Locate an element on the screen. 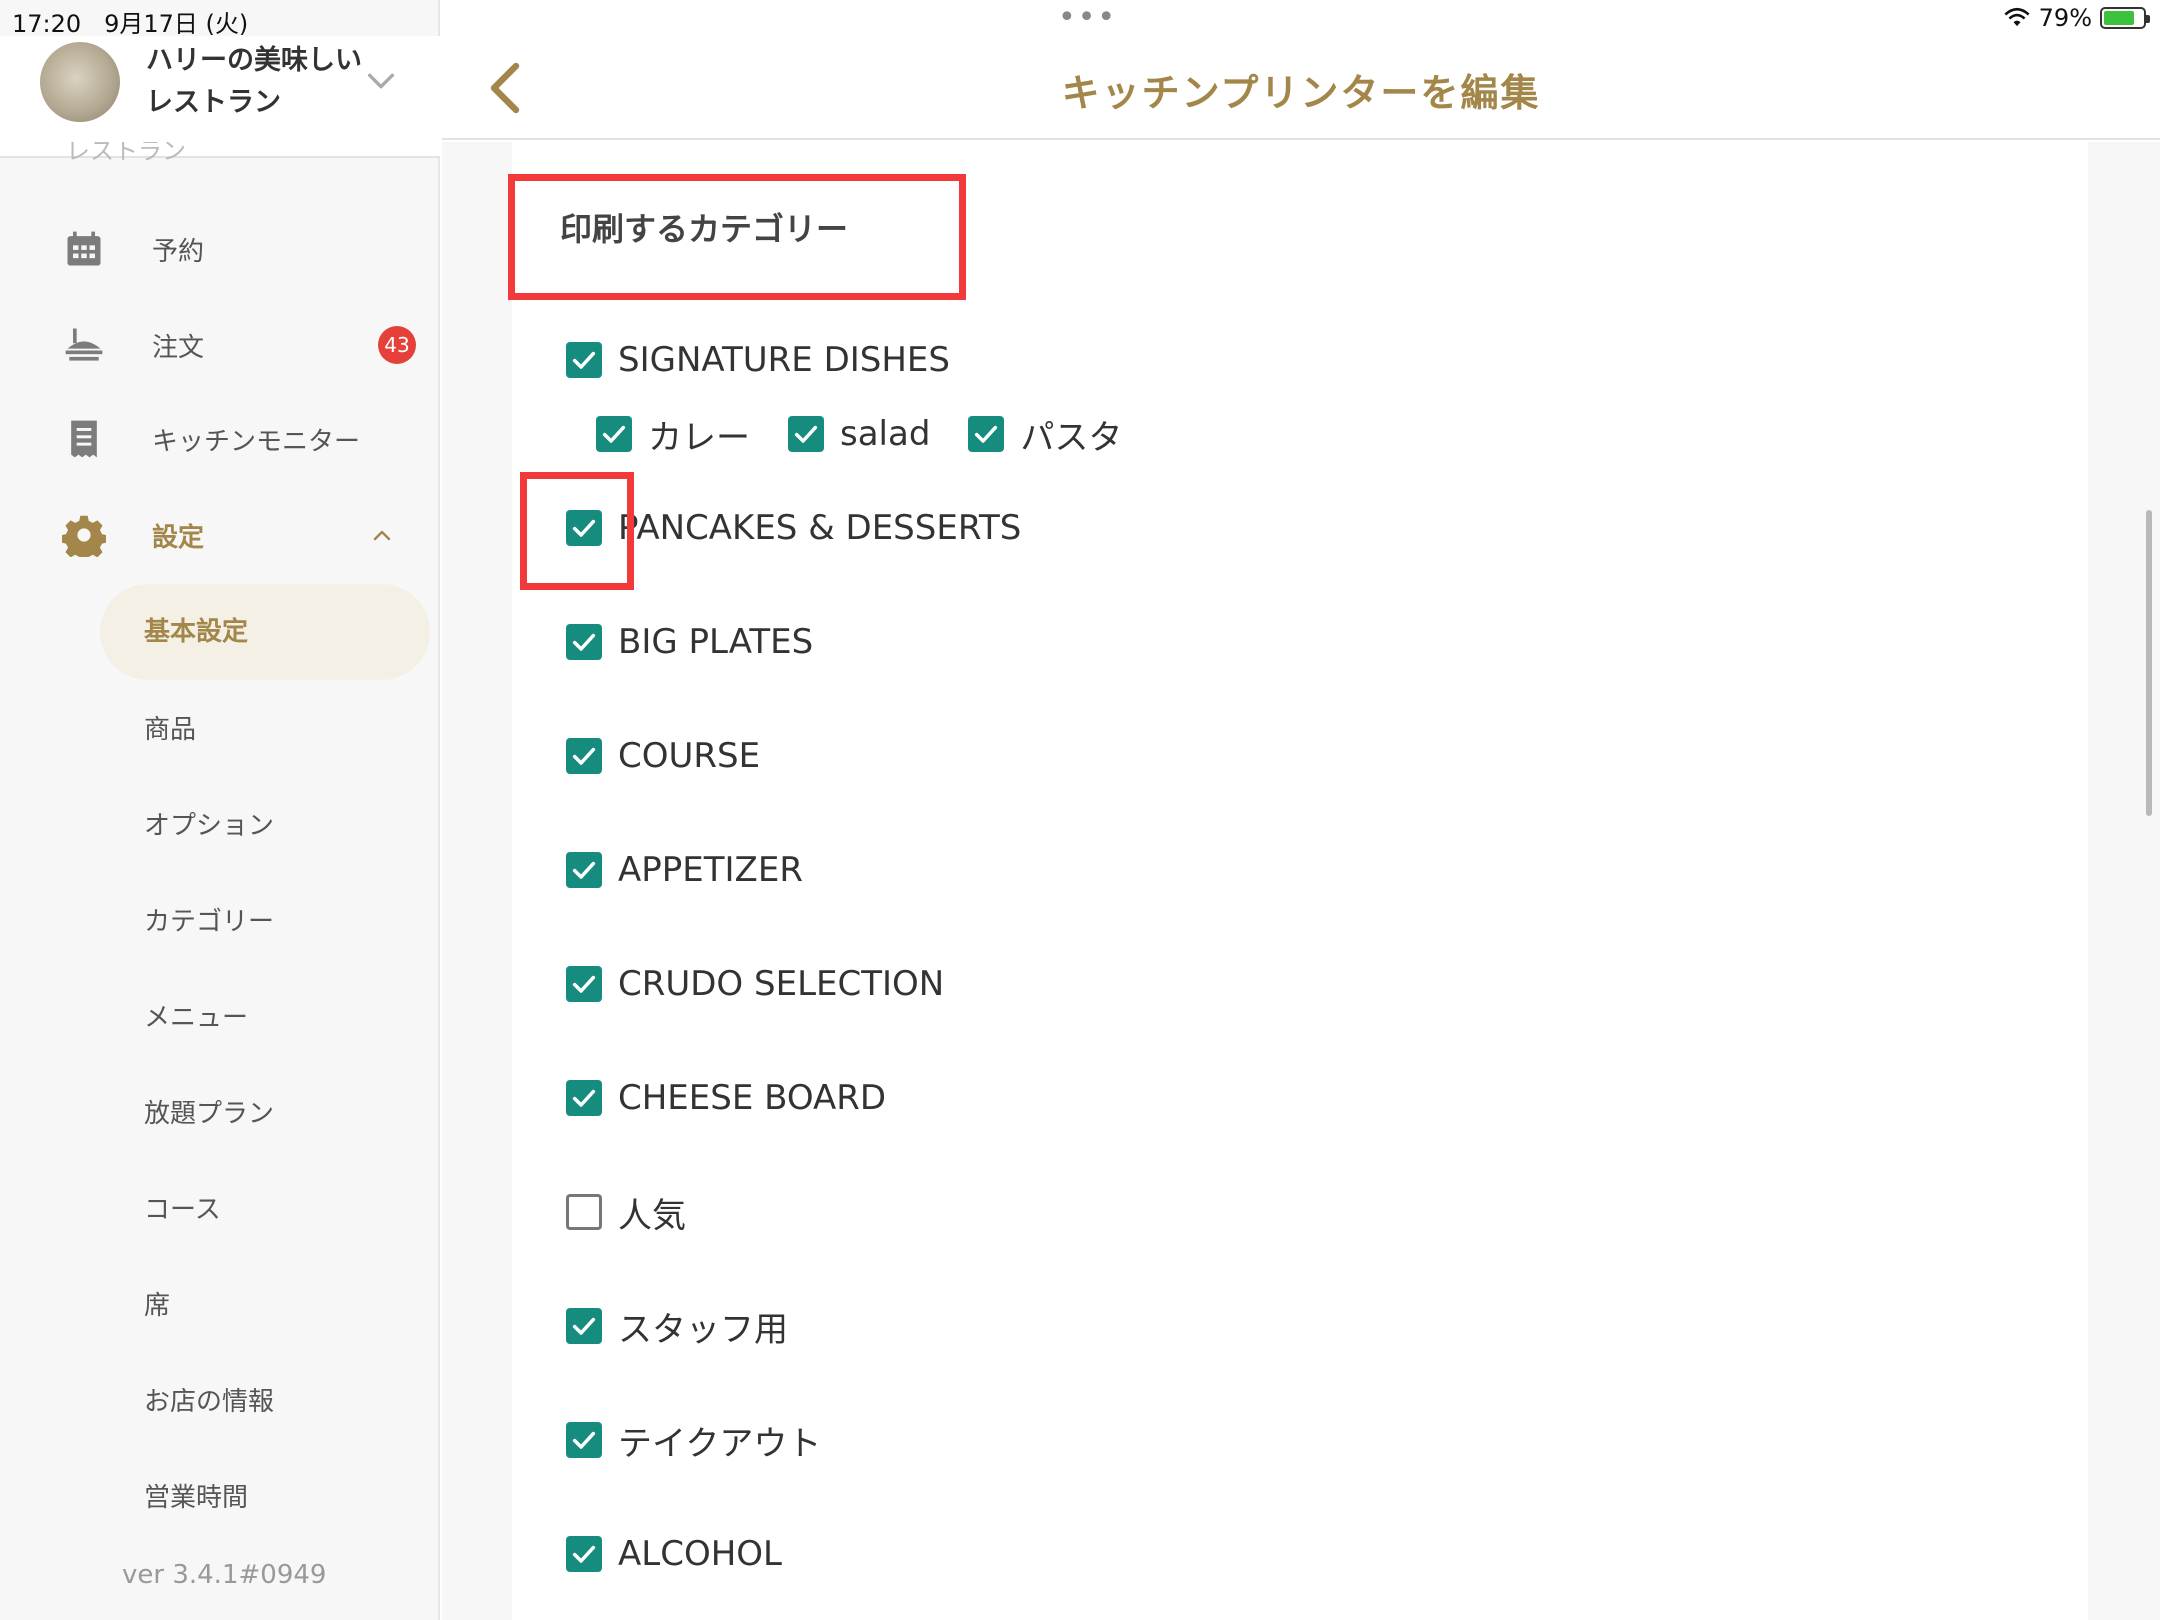 The image size is (2160, 1620). receipt-icon is located at coordinates (84, 439).